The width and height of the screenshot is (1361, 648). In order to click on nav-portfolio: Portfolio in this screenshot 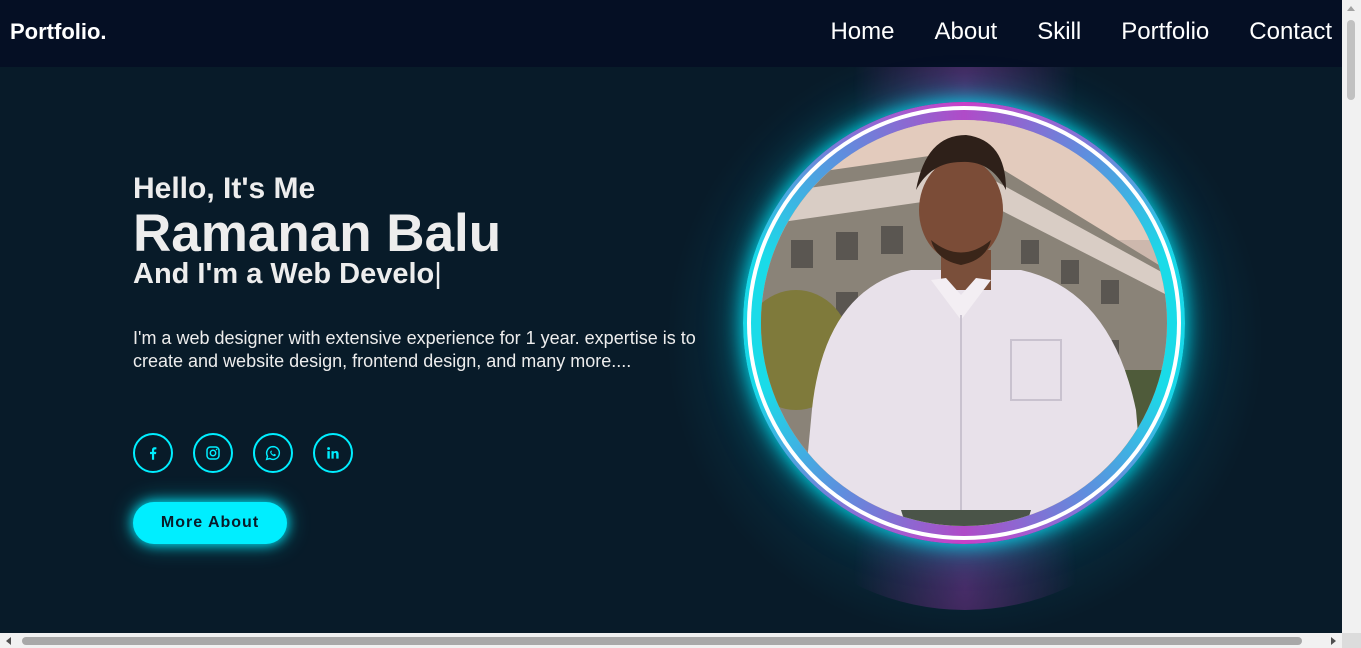, I will do `click(1165, 32)`.